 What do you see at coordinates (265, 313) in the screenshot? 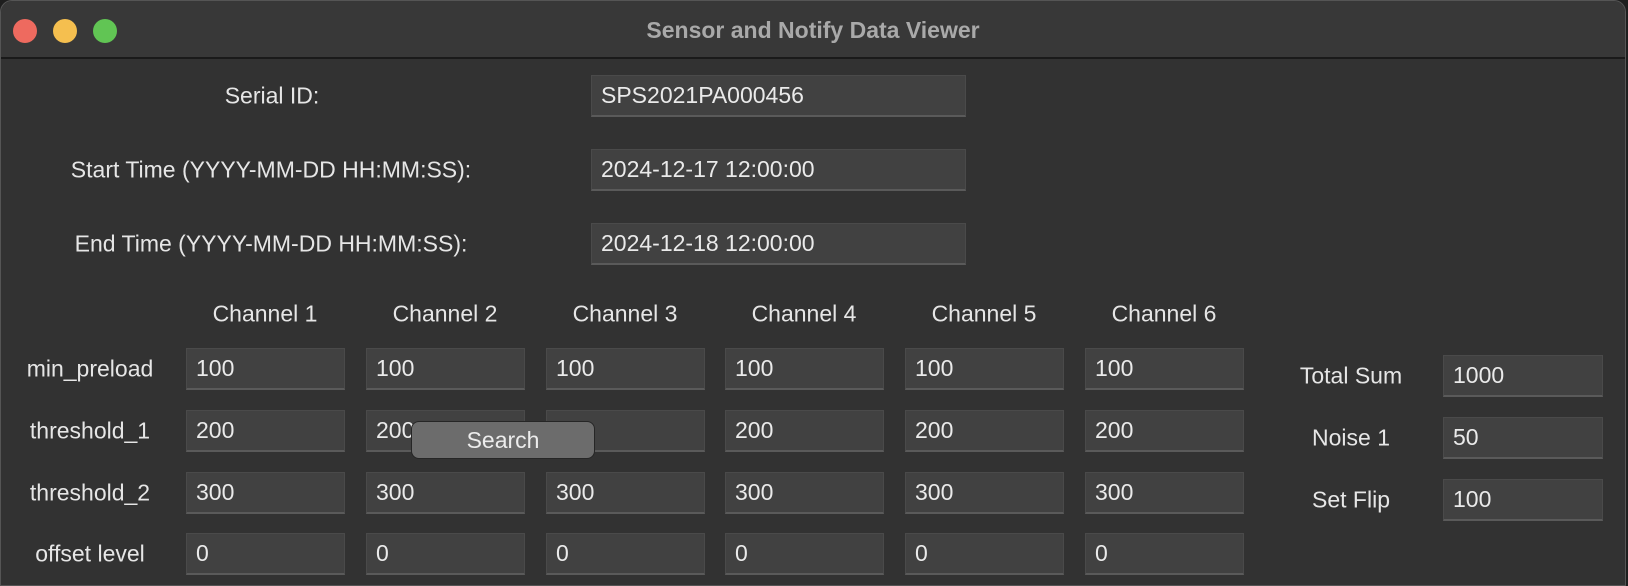
I see `channel-header: Channel 1` at bounding box center [265, 313].